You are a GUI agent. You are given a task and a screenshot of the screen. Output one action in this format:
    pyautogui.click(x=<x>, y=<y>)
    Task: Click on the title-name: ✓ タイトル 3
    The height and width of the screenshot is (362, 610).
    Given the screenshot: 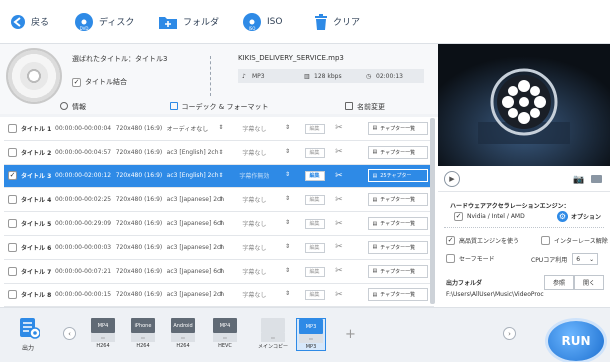 What is the action you would take?
    pyautogui.click(x=29, y=176)
    